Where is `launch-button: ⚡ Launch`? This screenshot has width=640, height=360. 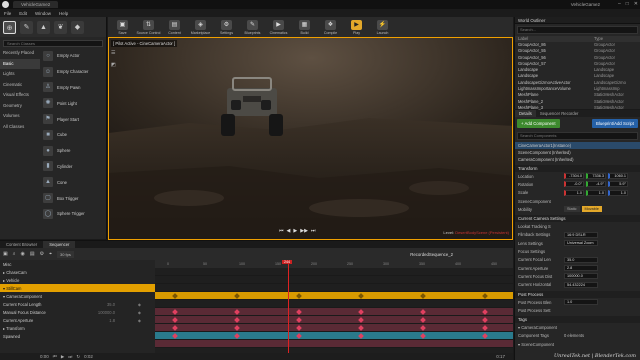 launch-button: ⚡ Launch is located at coordinates (382, 27).